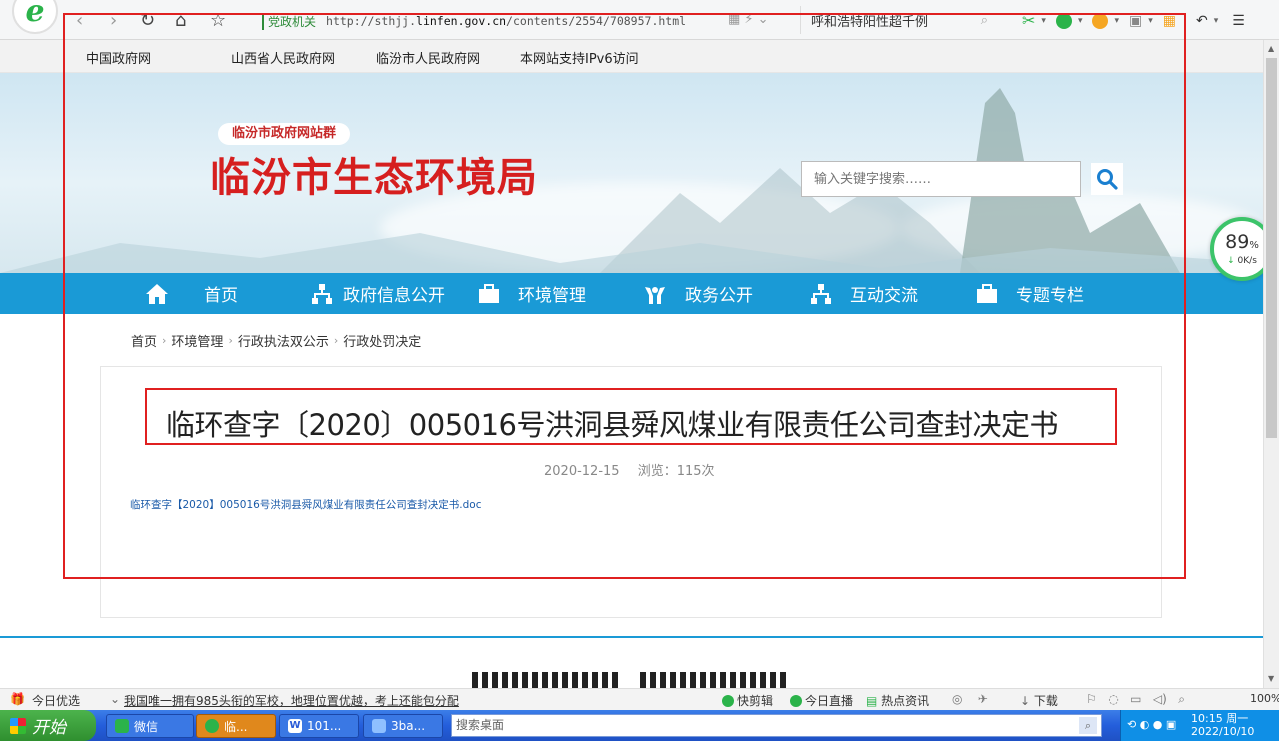 The width and height of the screenshot is (1279, 741). I want to click on nav-item-gov-affairs: 政务公开, so click(698, 293).